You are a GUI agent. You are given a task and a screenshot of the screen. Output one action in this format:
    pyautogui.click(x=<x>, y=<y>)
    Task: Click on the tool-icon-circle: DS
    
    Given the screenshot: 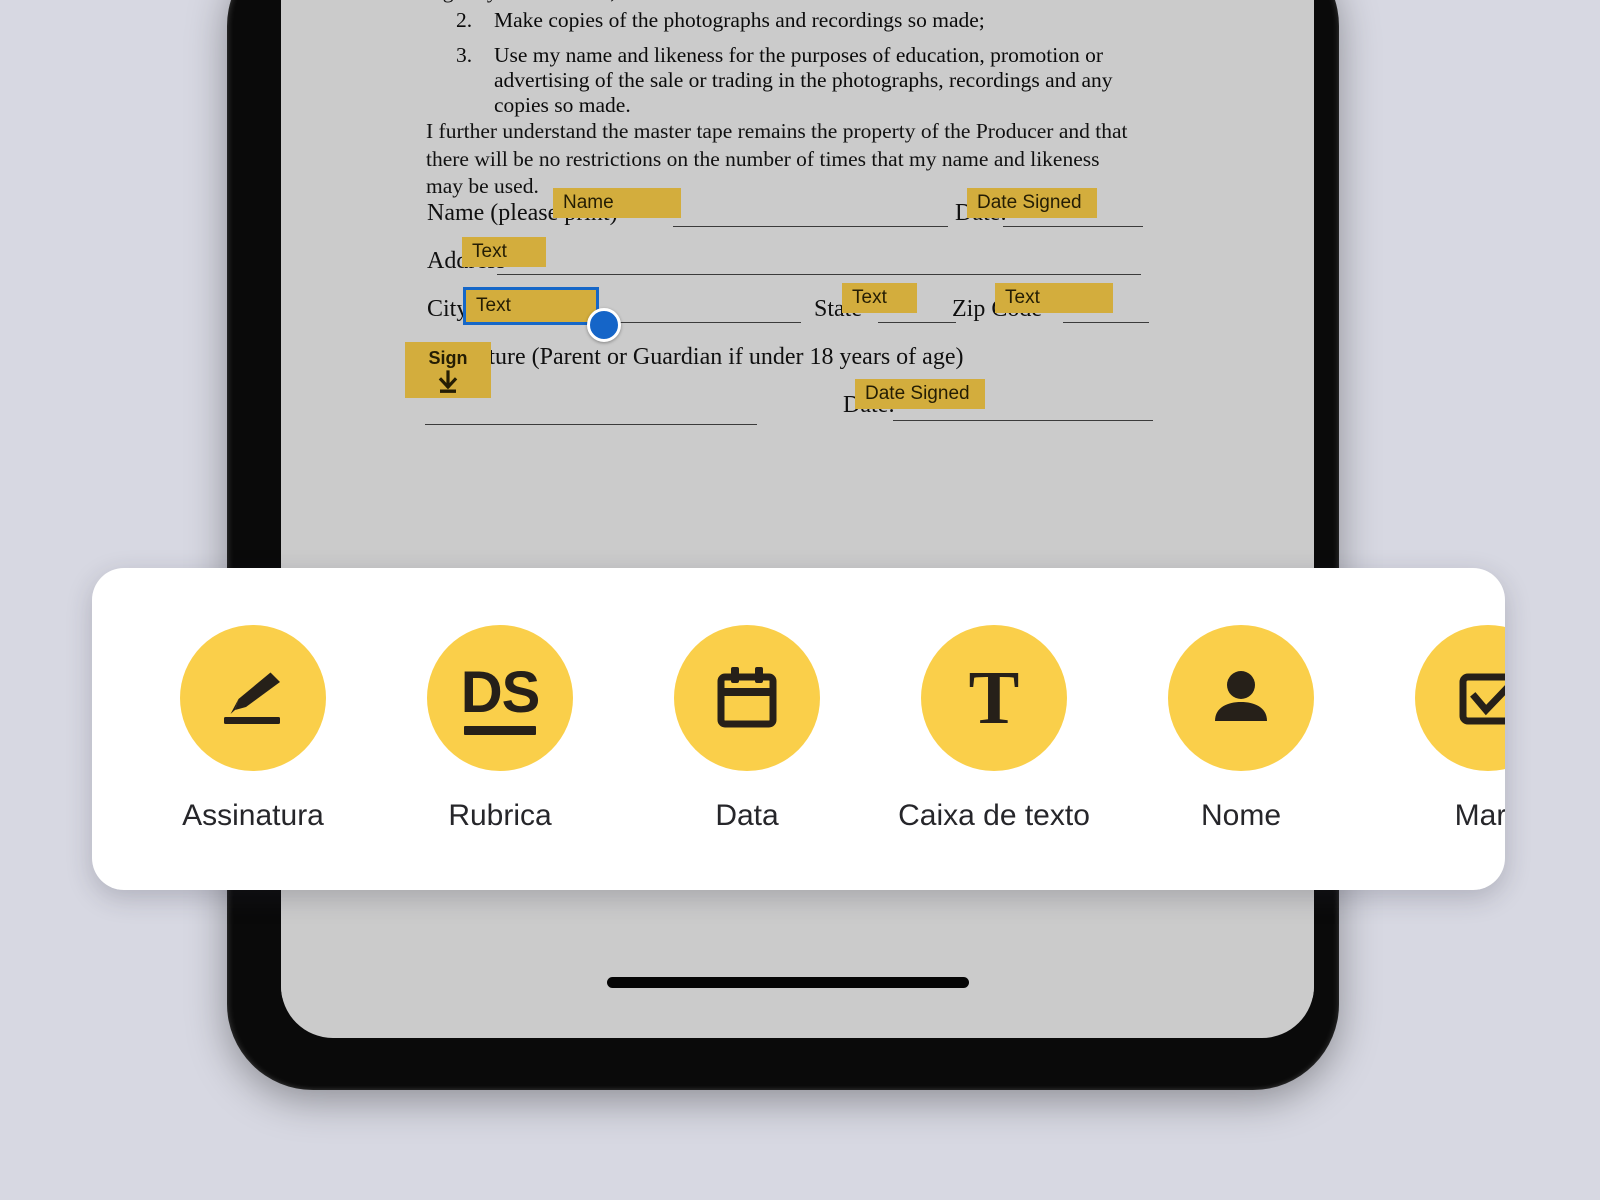 What is the action you would take?
    pyautogui.click(x=500, y=698)
    